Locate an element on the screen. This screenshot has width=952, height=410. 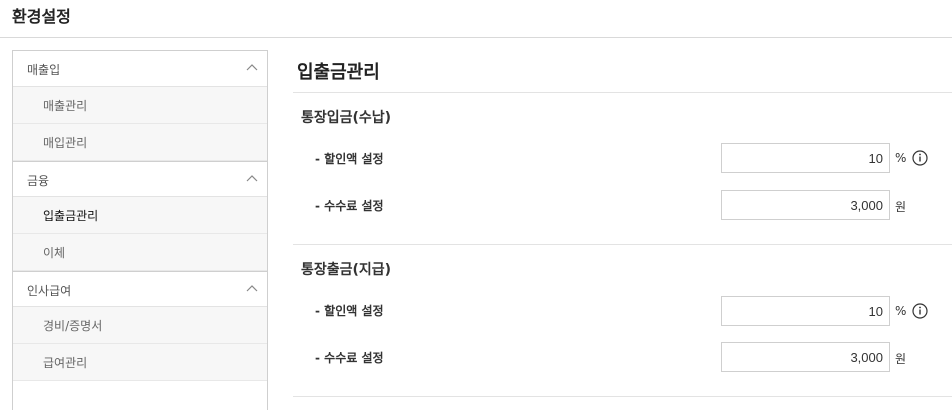
page-title: 환경설정 is located at coordinates (41, 16).